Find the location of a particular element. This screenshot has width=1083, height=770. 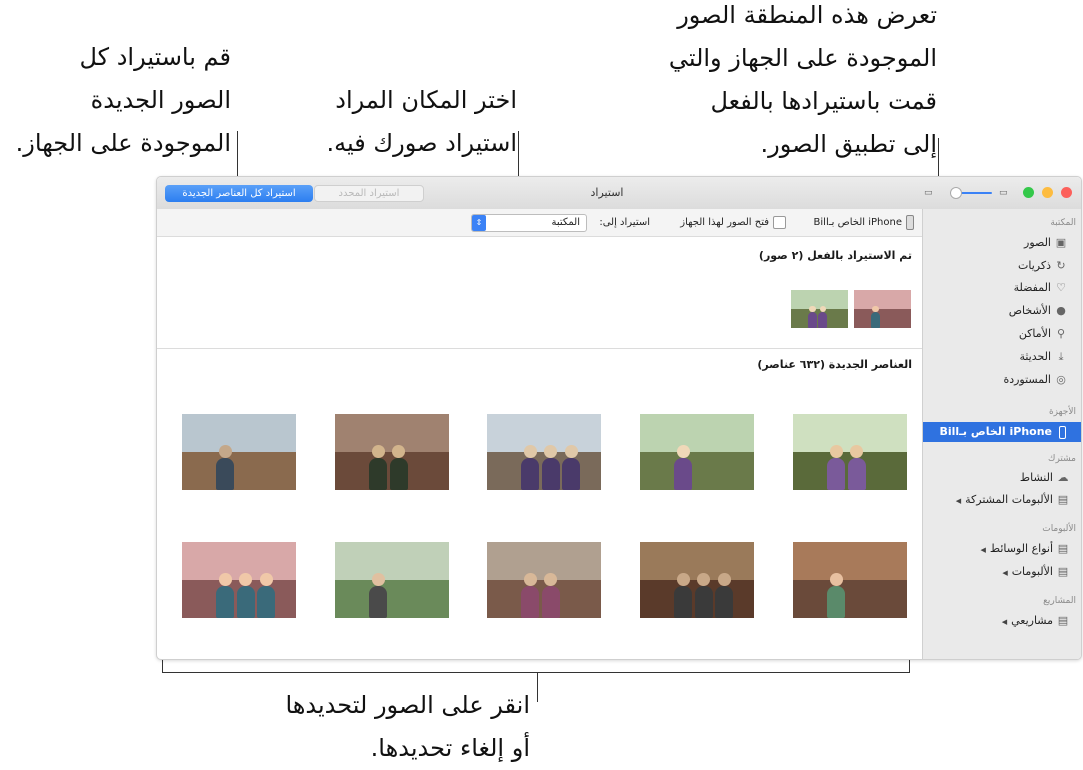

callout-line: استيراد صورك فيه. is located at coordinates (421, 143).